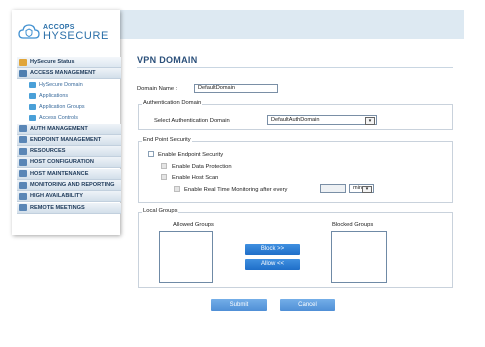 The width and height of the screenshot is (485, 347). What do you see at coordinates (195, 178) in the screenshot?
I see `host-scan-label: Enable Host Scan` at bounding box center [195, 178].